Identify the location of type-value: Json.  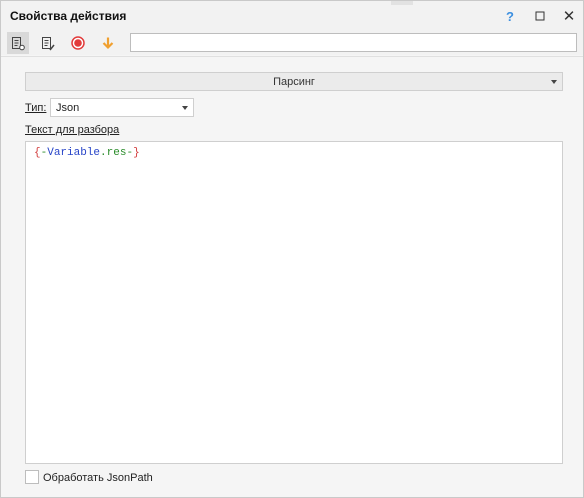
(68, 108).